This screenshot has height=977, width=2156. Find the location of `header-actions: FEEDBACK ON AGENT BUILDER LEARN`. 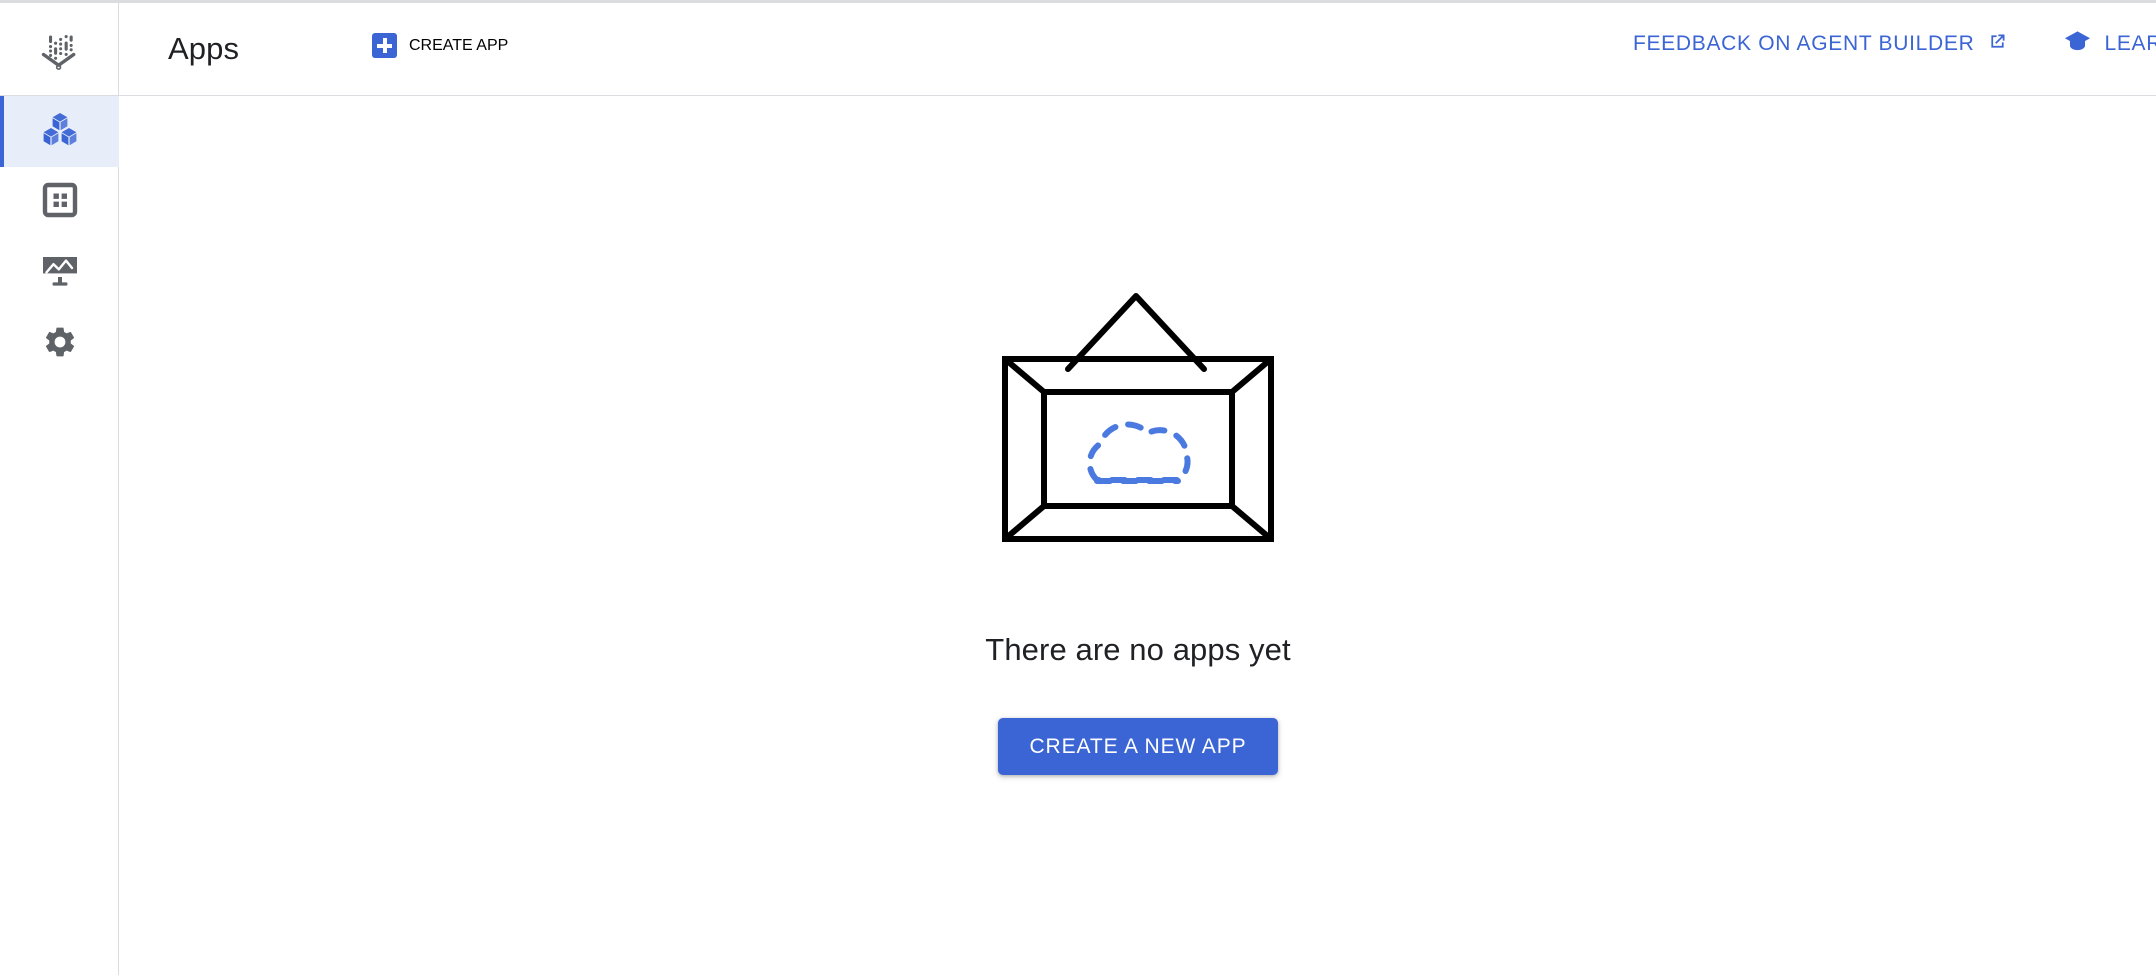

header-actions: FEEDBACK ON AGENT BUILDER LEARN is located at coordinates (1894, 44).